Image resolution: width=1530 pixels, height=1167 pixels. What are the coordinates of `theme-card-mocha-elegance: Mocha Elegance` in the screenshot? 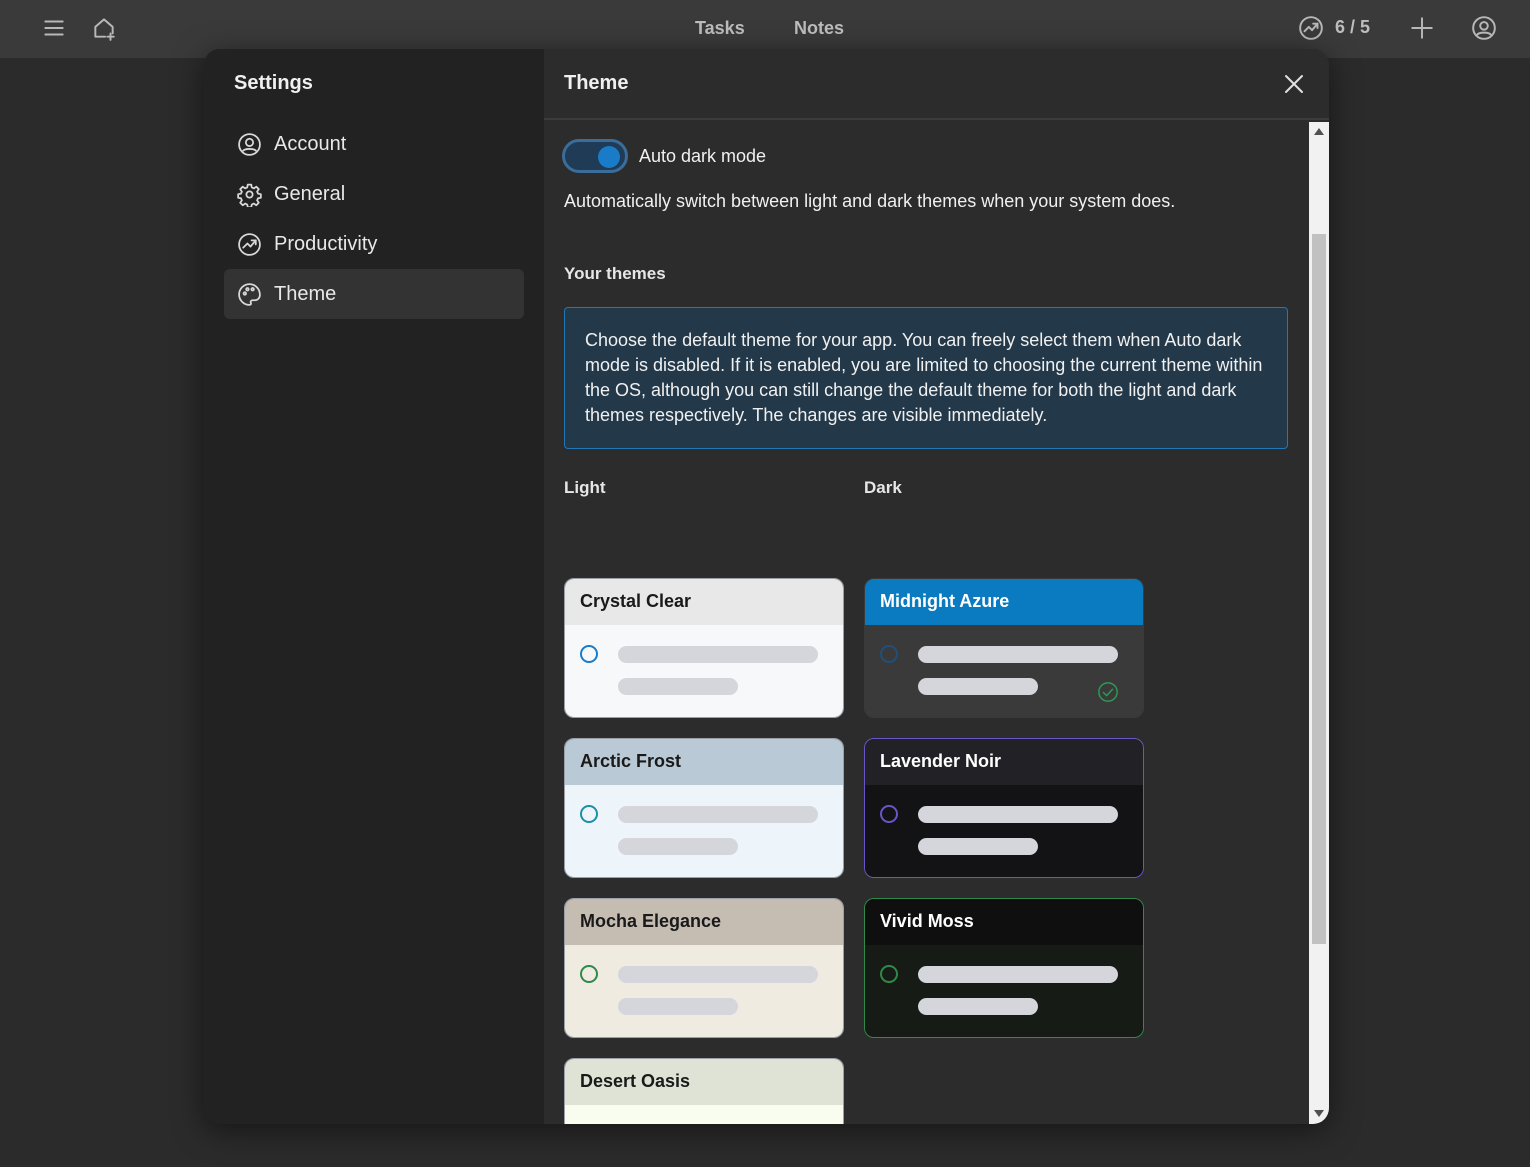 It's located at (704, 968).